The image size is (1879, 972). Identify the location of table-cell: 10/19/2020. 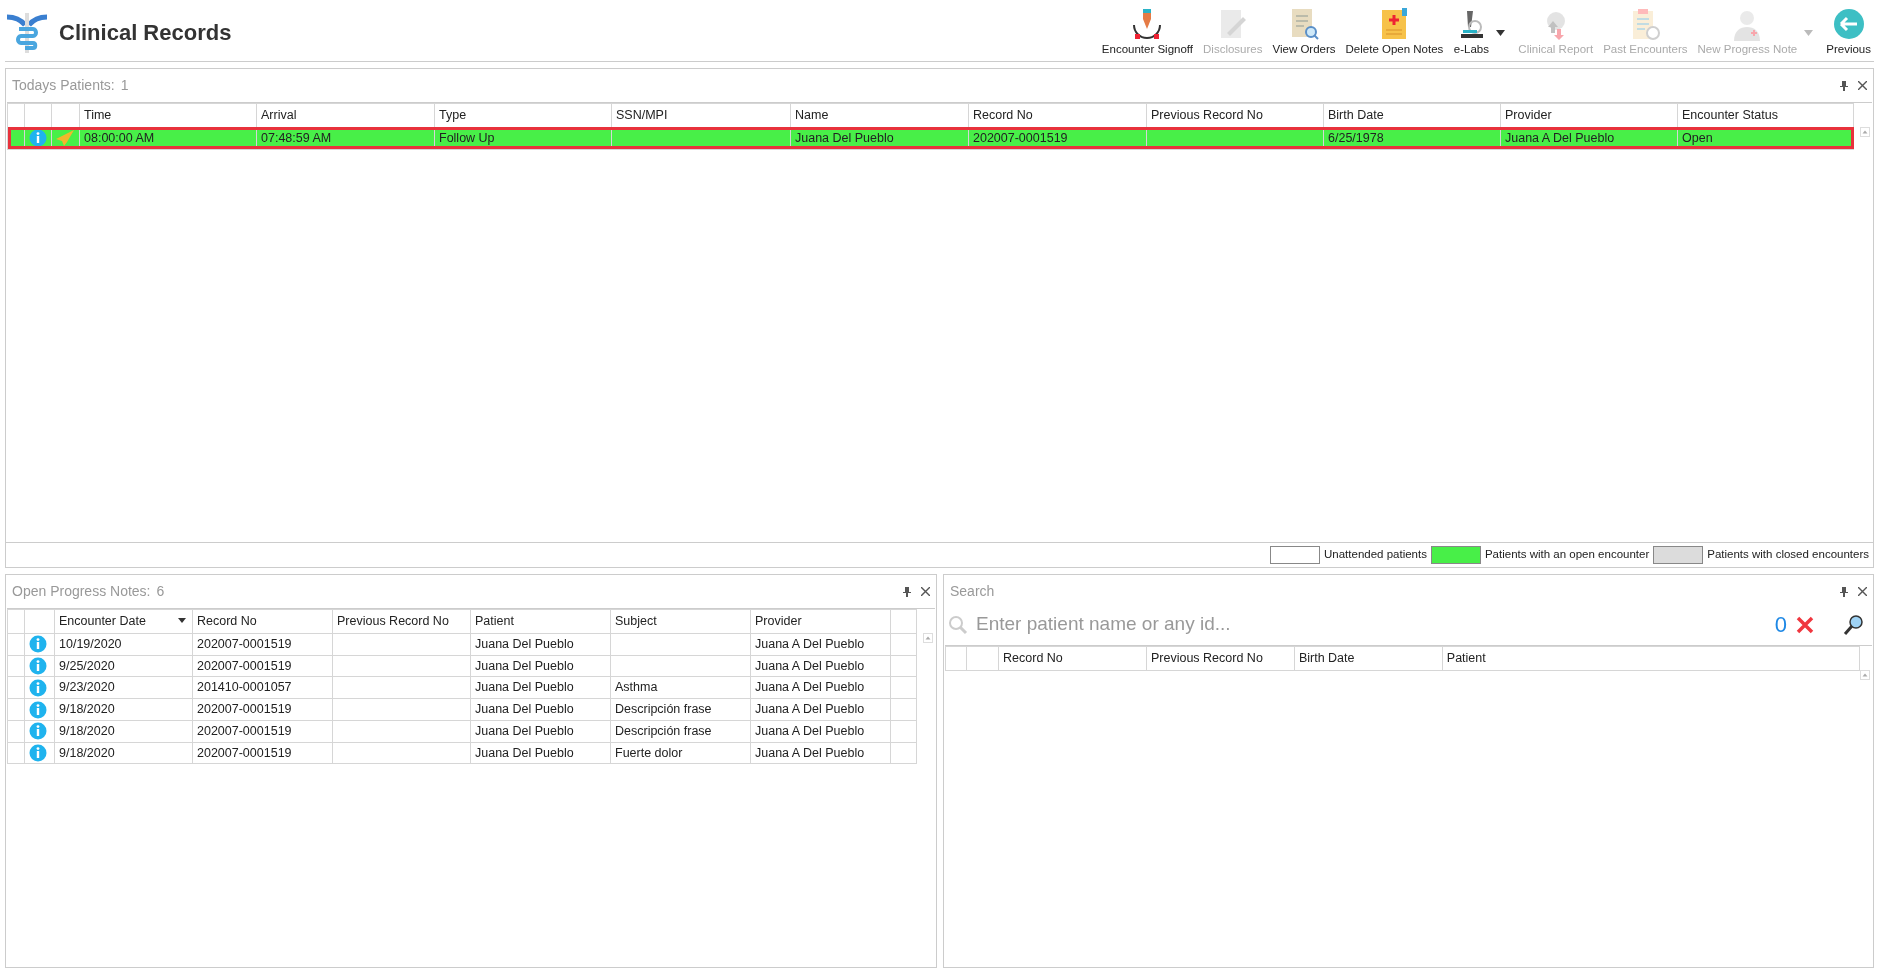
(123, 644).